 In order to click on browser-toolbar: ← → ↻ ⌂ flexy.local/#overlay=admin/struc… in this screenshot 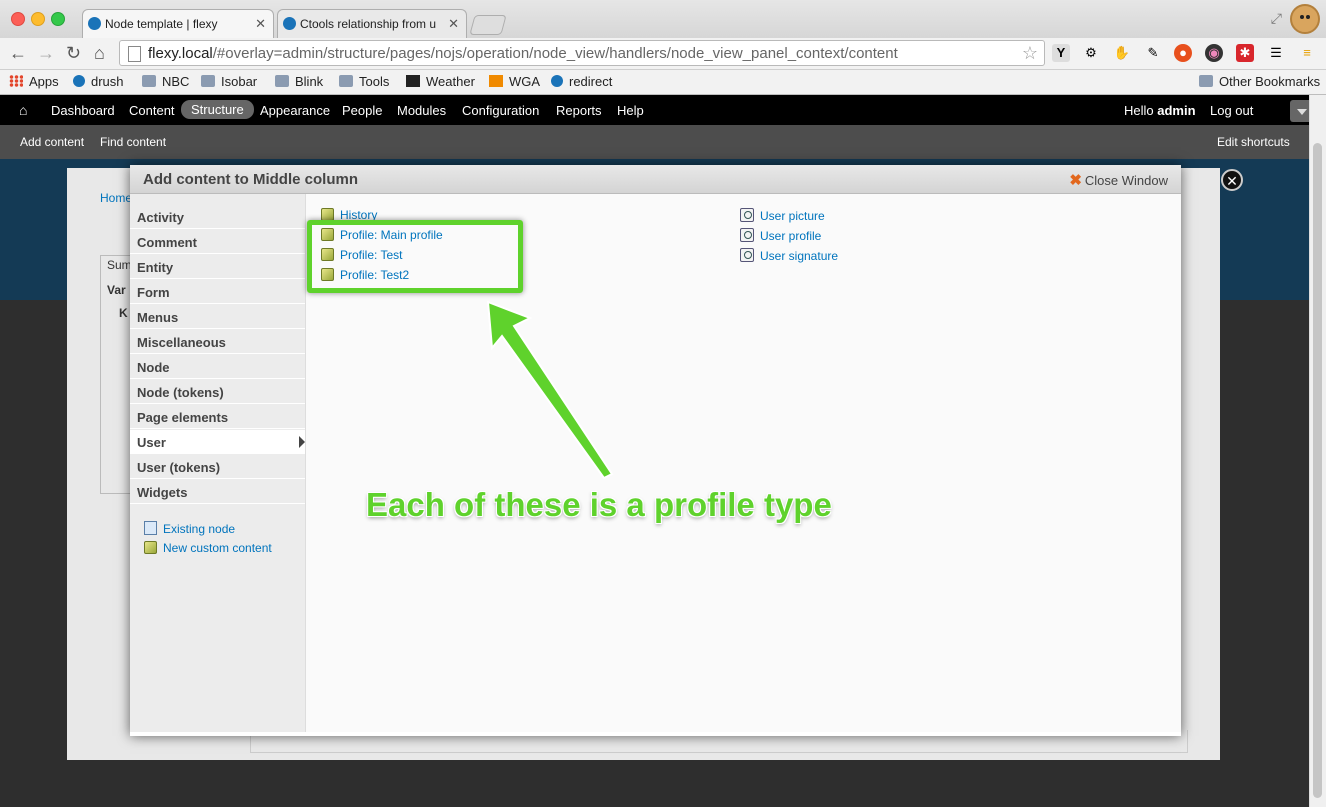, I will do `click(663, 54)`.